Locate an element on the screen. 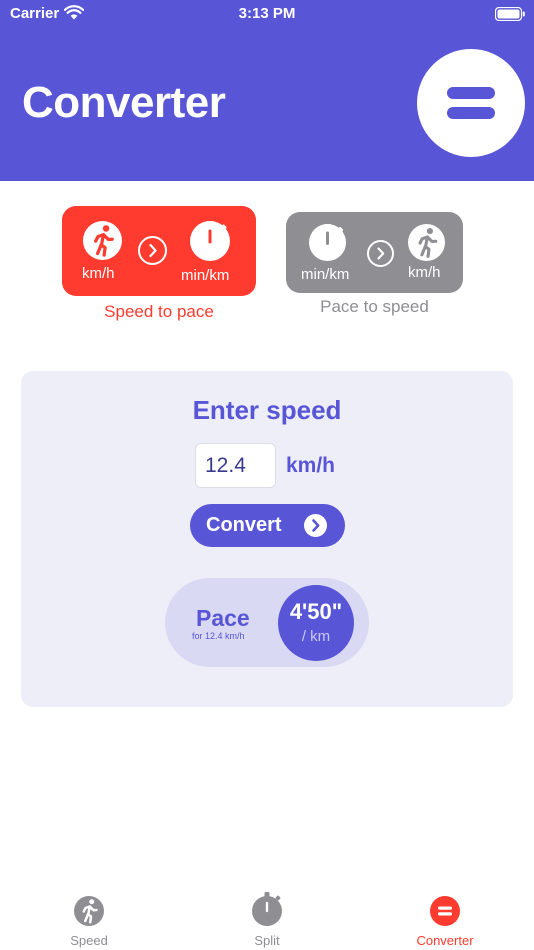  tab-converter: Converter is located at coordinates (445, 916).